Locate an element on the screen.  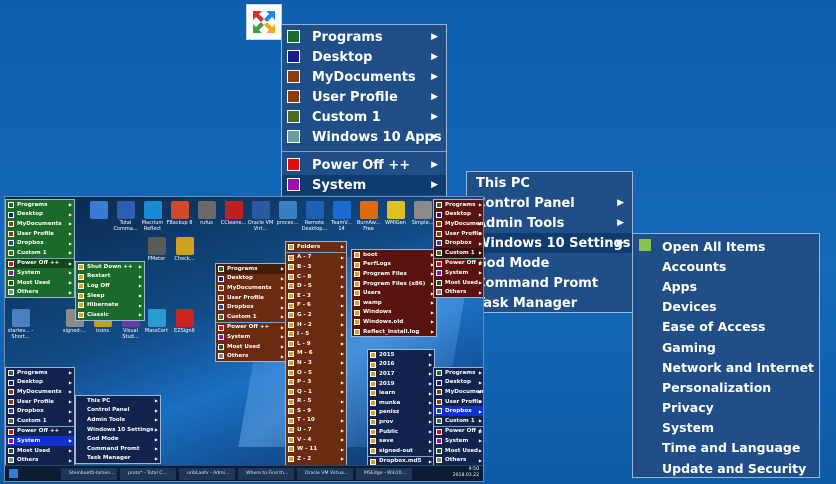
inner-menu-item-hibernate: Hibernate ▶ is located at coordinates (110, 305).